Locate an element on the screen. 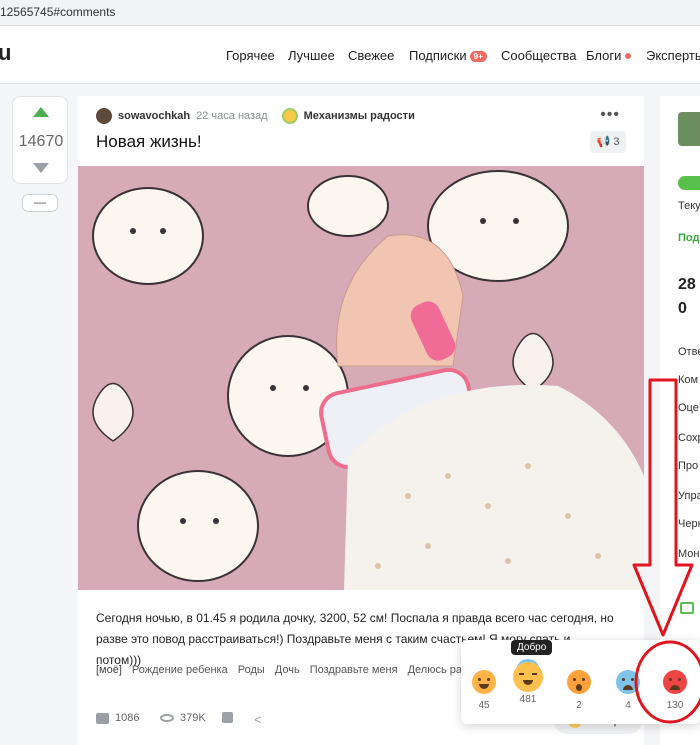 This screenshot has height=745, width=700. sidebar-line: Теку is located at coordinates (689, 206).